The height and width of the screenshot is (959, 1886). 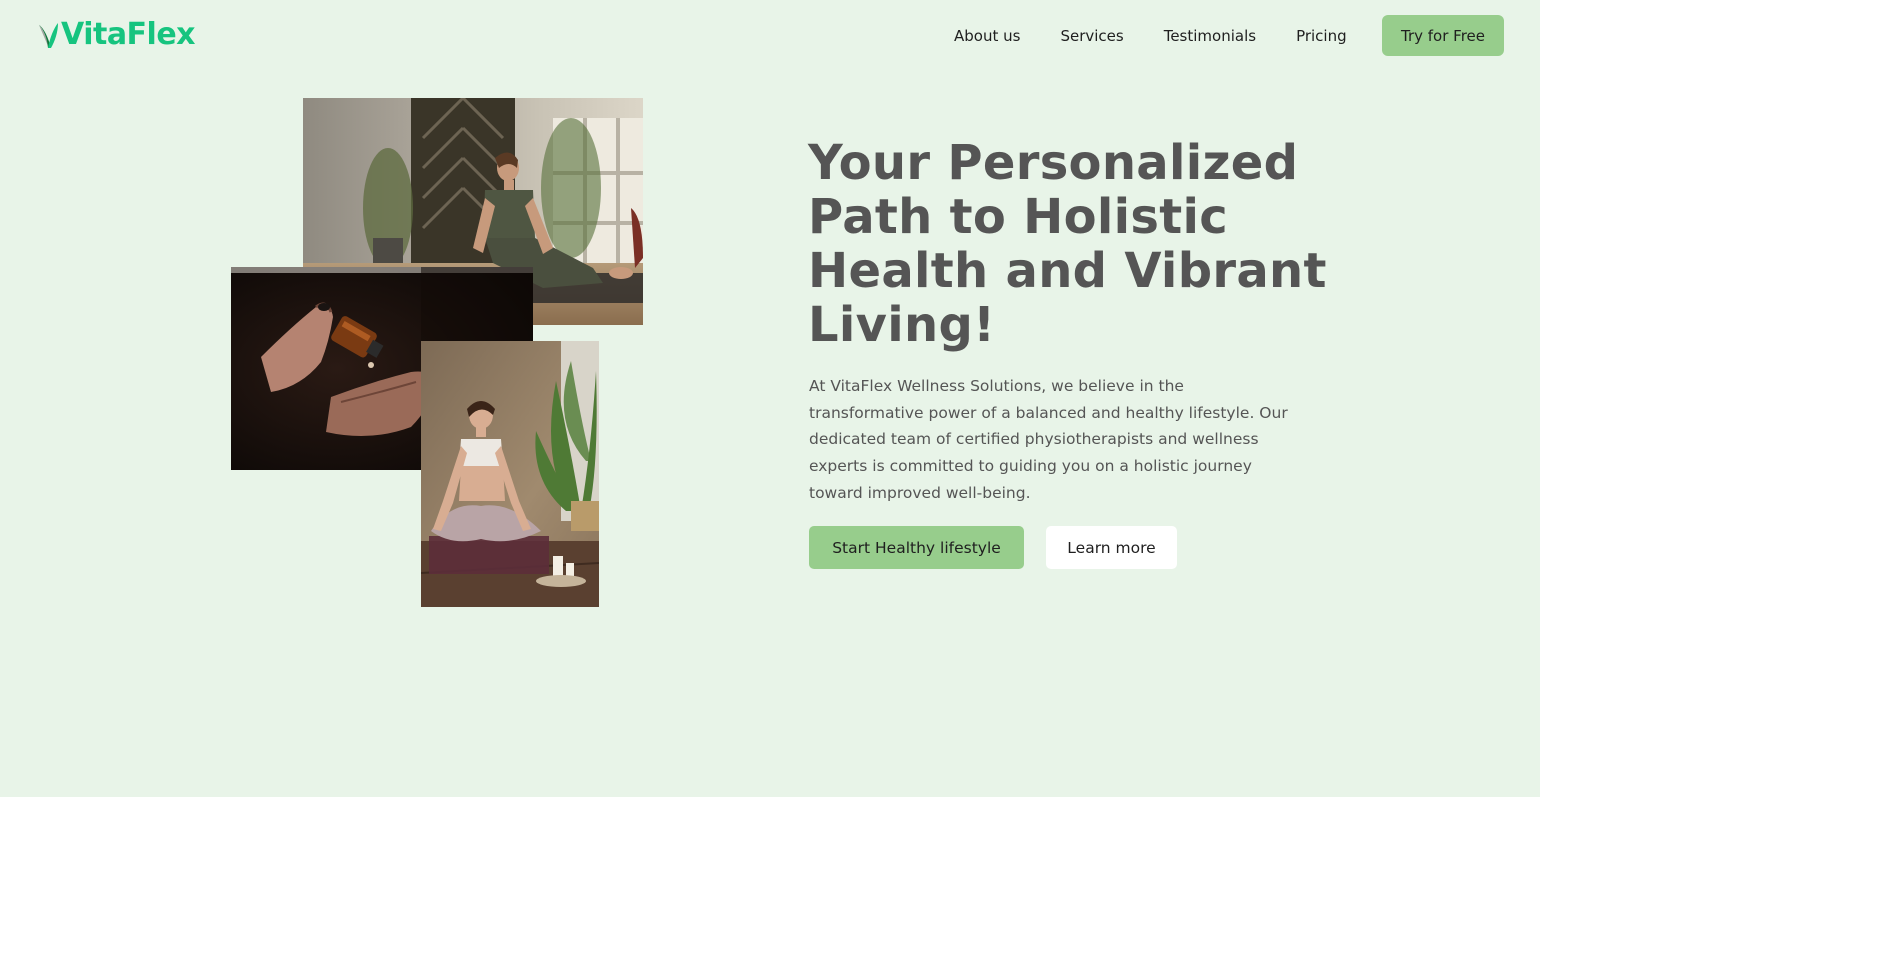 What do you see at coordinates (1210, 36) in the screenshot?
I see `nav-link-testimonials: Testimonials` at bounding box center [1210, 36].